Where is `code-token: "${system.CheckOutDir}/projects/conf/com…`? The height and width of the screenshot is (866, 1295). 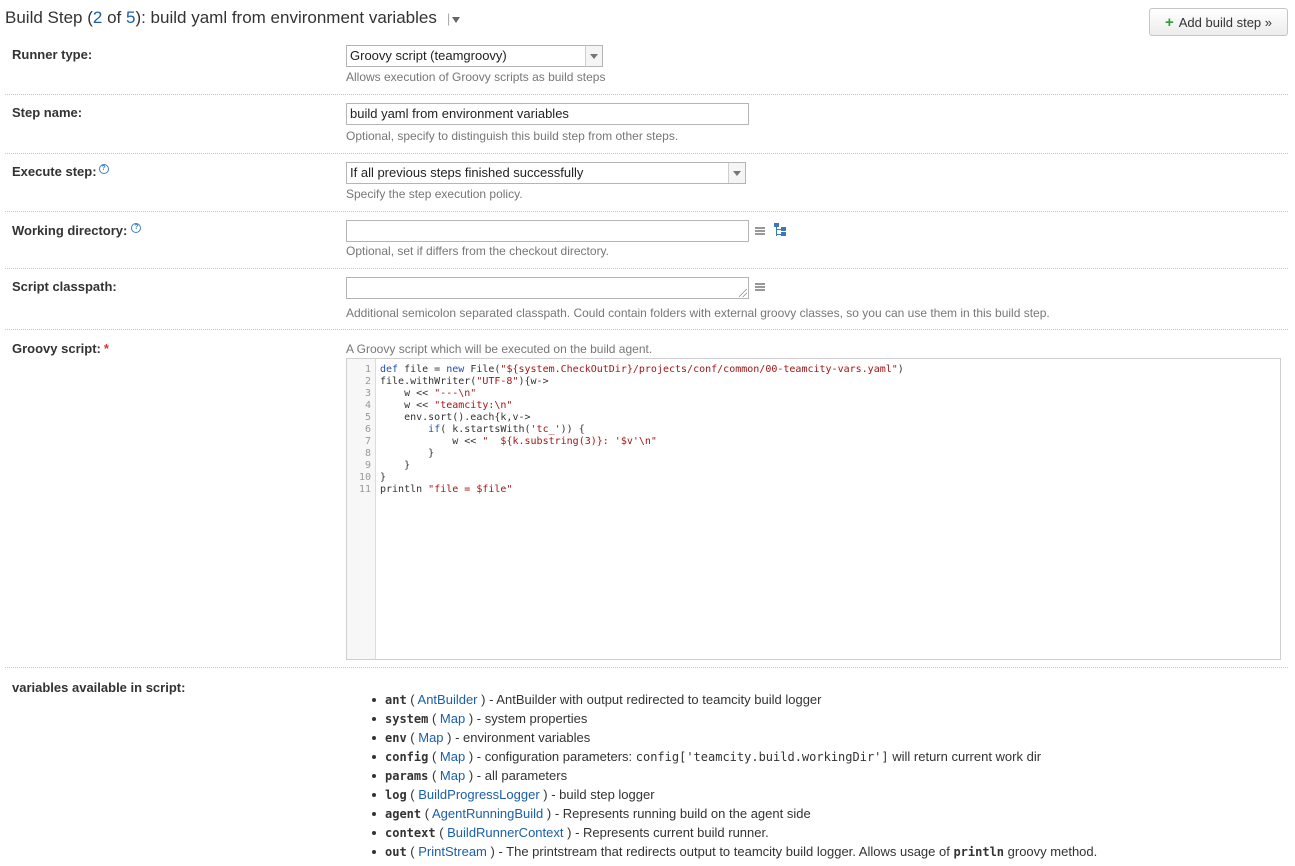
code-token: "${system.CheckOutDir}/projects/conf/com… is located at coordinates (699, 369).